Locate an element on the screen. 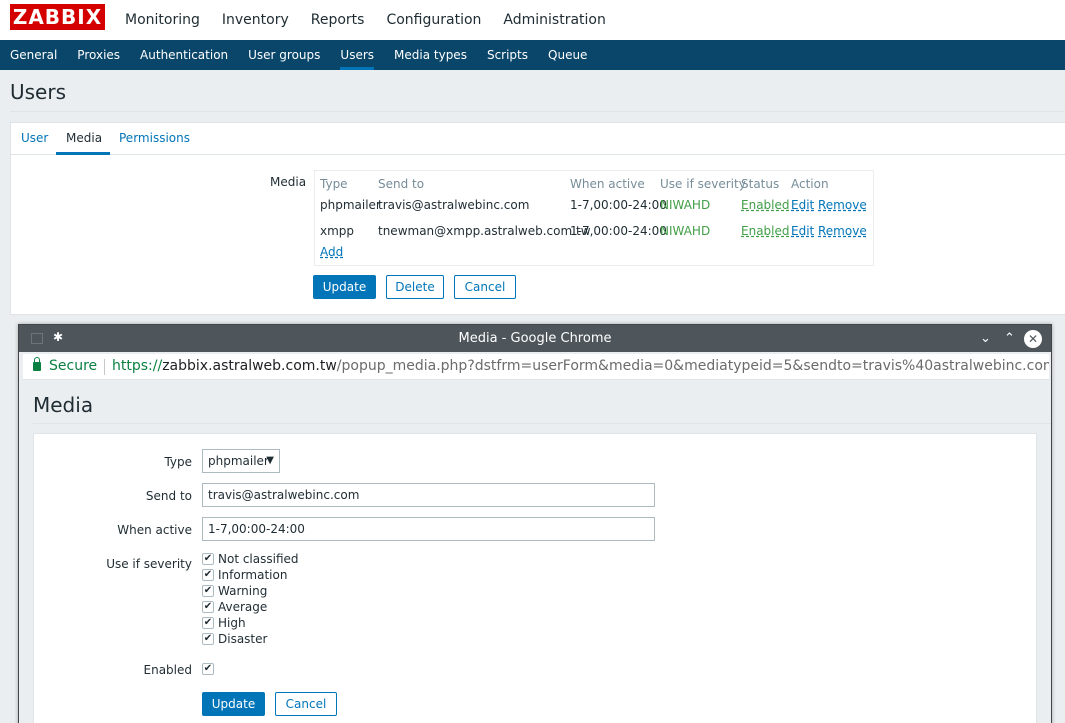 The image size is (1065, 723). row2-send-to: tnewman@xmpp.astralweb.com.tw is located at coordinates (484, 231).